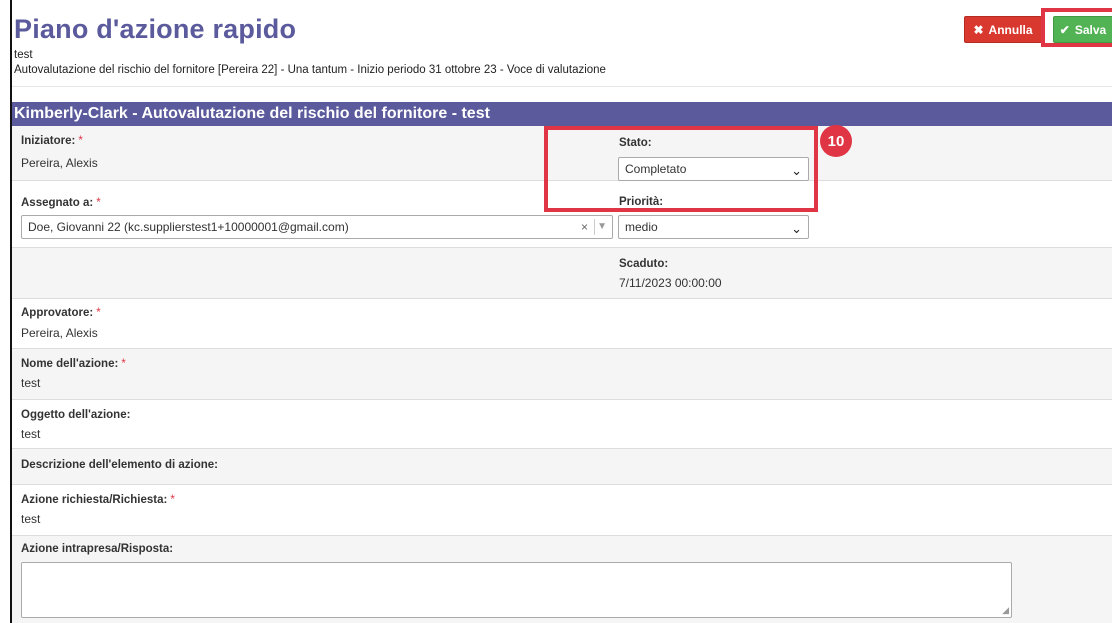  Describe the element at coordinates (76, 415) in the screenshot. I see `action-subject-label: Oggetto dell'azione:` at that location.